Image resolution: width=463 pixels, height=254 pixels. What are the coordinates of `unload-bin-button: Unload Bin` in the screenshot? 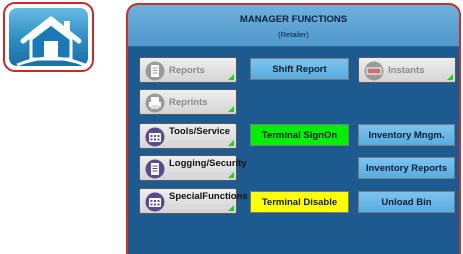 It's located at (406, 202).